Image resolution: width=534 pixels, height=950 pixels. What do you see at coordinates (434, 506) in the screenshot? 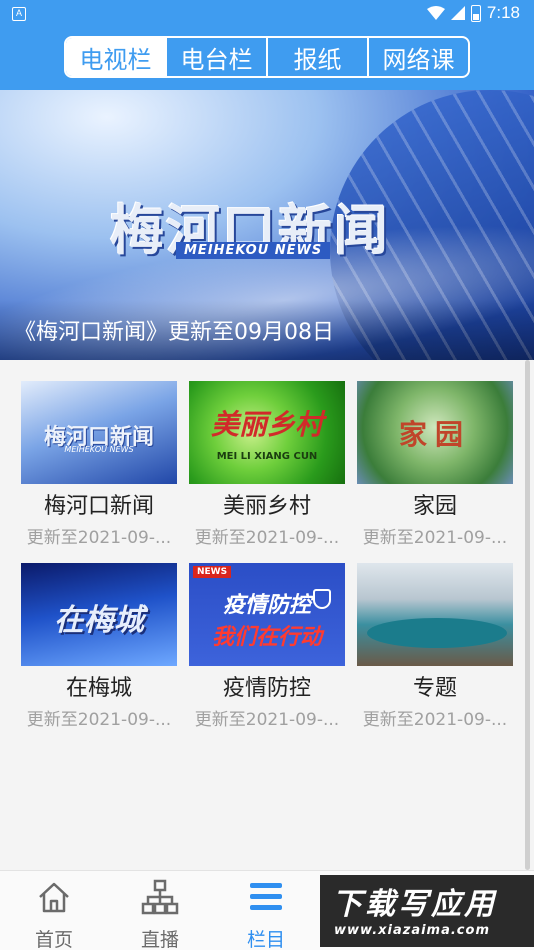
I see `program-name: 家园` at bounding box center [434, 506].